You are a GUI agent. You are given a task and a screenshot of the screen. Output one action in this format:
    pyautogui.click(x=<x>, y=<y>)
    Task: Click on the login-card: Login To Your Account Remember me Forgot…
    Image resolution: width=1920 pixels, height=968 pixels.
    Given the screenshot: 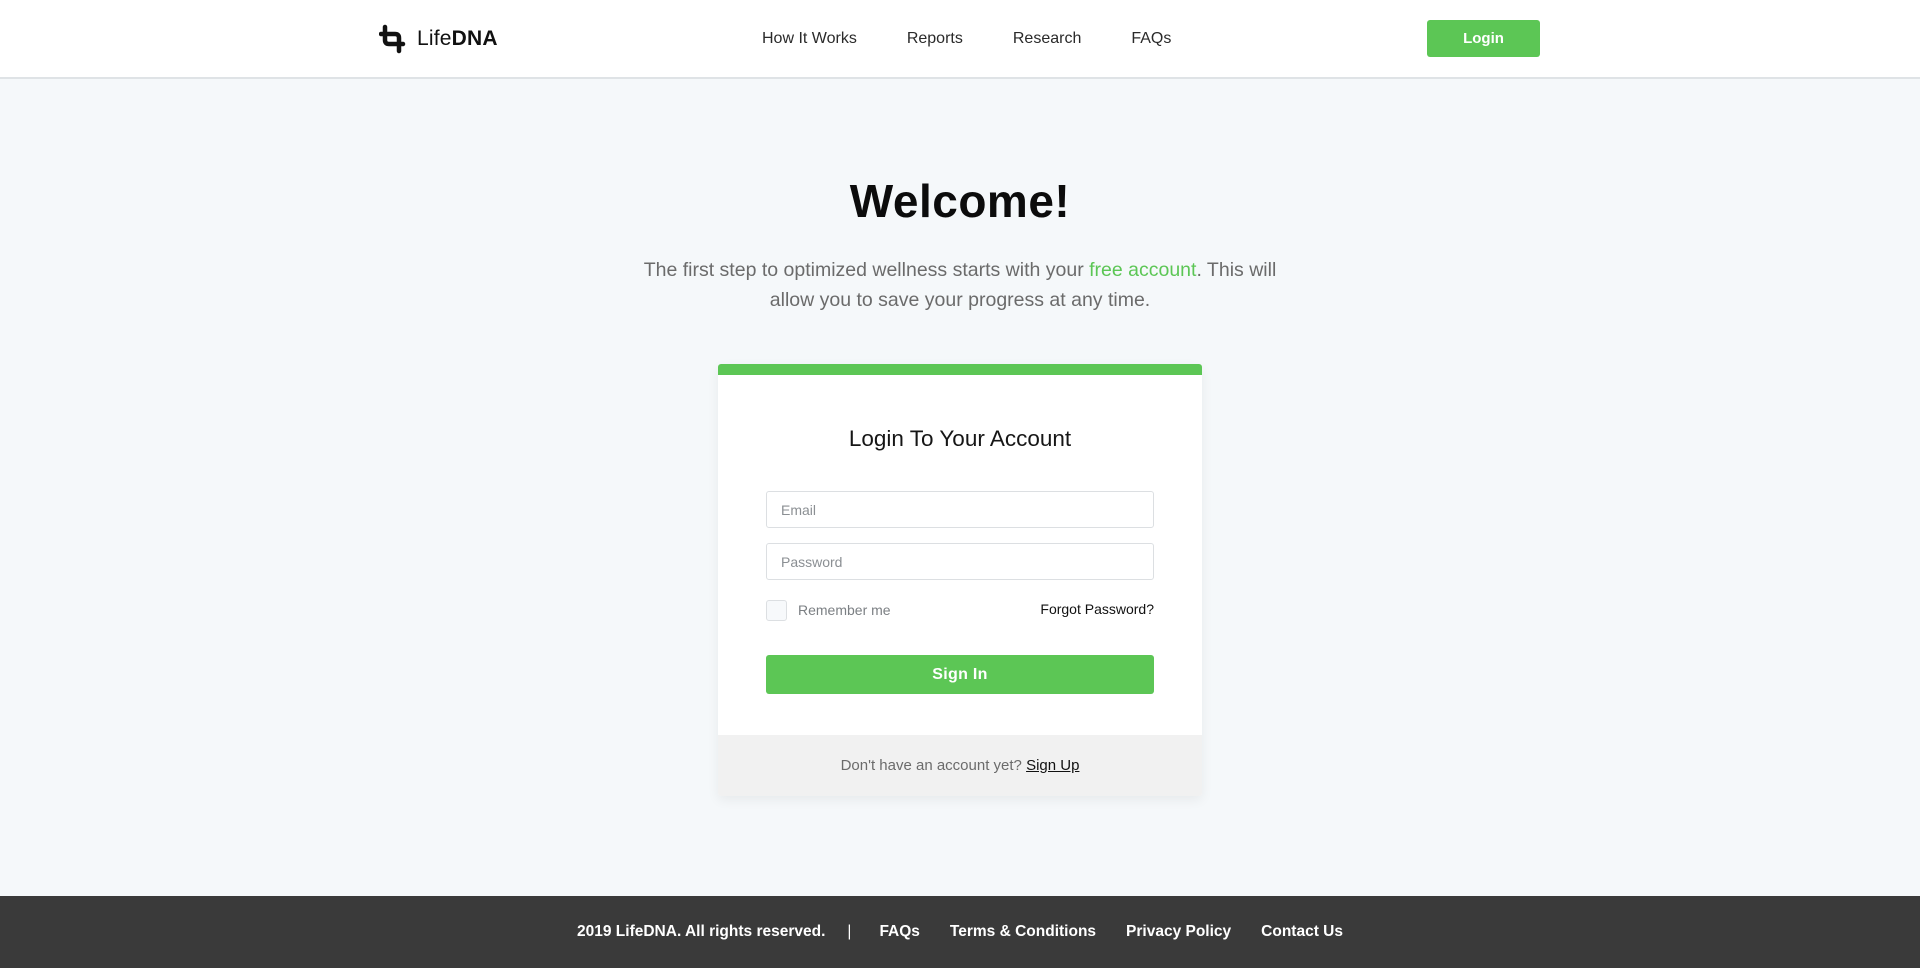 What is the action you would take?
    pyautogui.click(x=960, y=580)
    